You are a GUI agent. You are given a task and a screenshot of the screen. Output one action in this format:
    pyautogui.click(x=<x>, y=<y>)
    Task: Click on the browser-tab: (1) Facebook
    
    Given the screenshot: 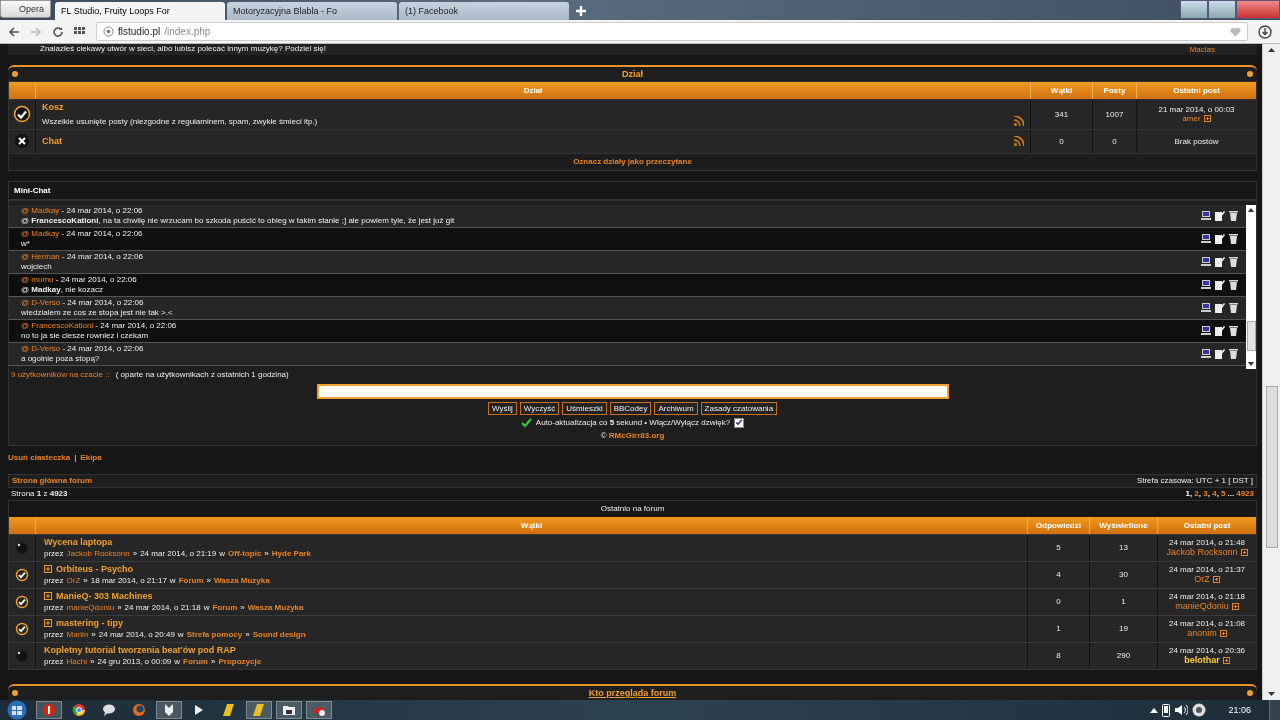 What is the action you would take?
    pyautogui.click(x=484, y=11)
    